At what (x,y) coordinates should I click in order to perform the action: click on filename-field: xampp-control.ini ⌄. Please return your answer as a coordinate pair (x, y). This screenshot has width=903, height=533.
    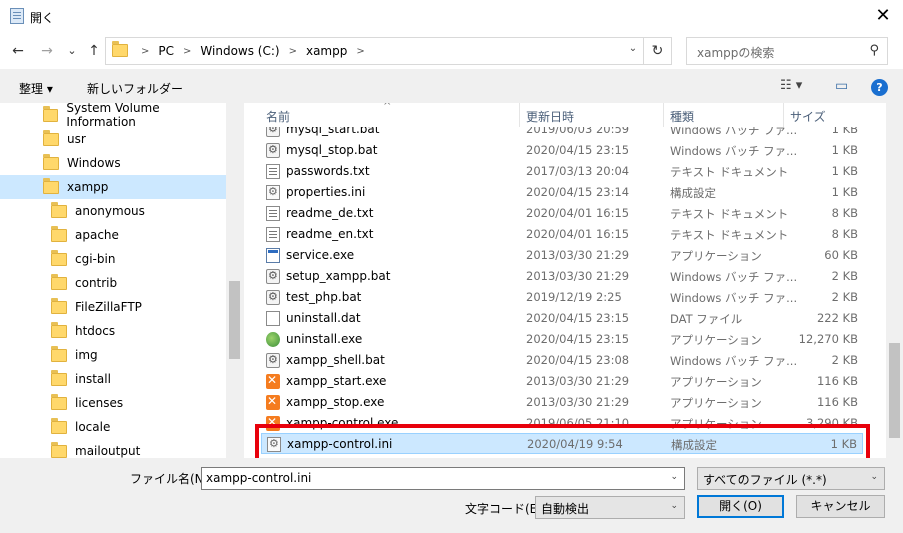
    Looking at the image, I should click on (443, 478).